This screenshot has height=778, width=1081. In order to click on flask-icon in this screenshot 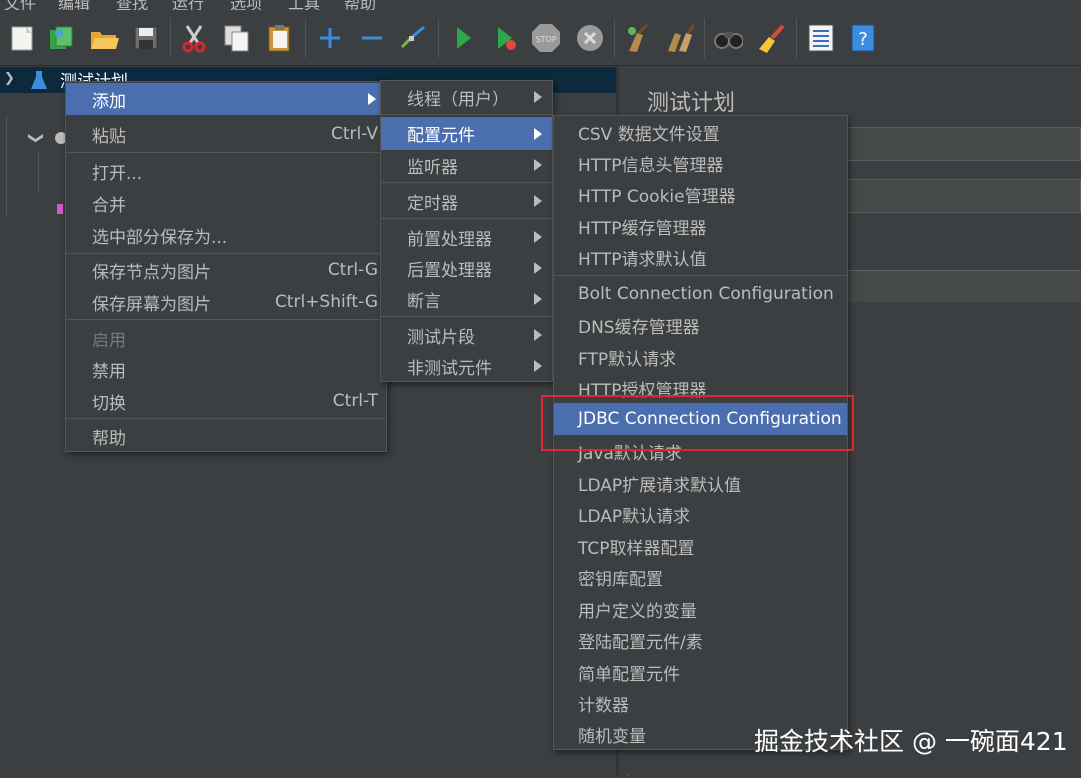, I will do `click(39, 80)`.